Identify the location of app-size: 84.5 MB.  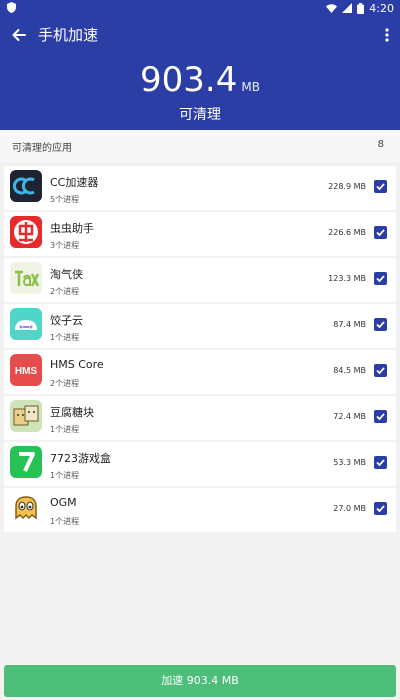
(349, 370).